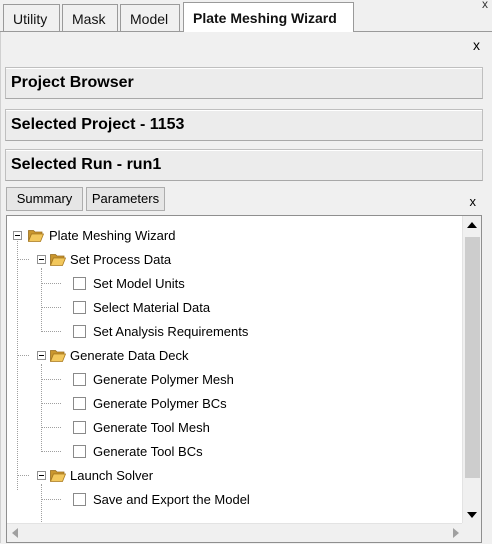 Image resolution: width=492 pixels, height=544 pixels. I want to click on tree-group-label: Generate Data Deck, so click(129, 356).